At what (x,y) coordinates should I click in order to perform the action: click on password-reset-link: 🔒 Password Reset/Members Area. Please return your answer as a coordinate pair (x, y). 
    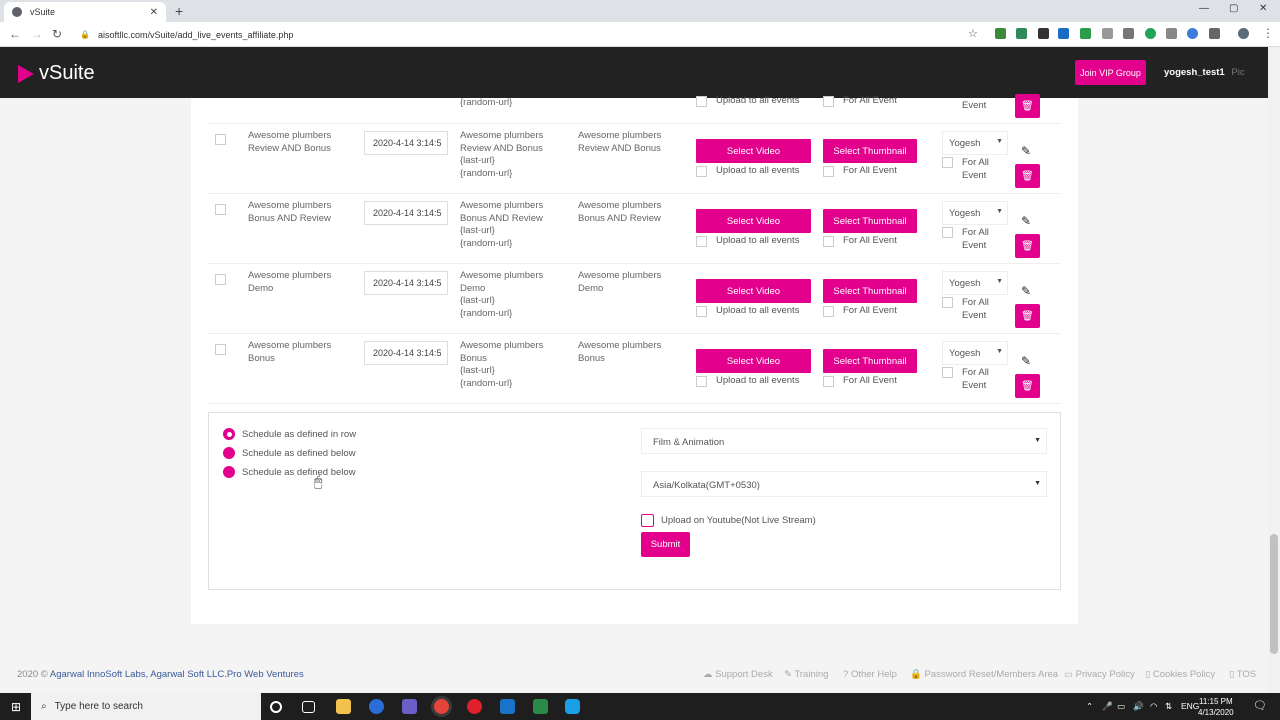
    Looking at the image, I should click on (984, 674).